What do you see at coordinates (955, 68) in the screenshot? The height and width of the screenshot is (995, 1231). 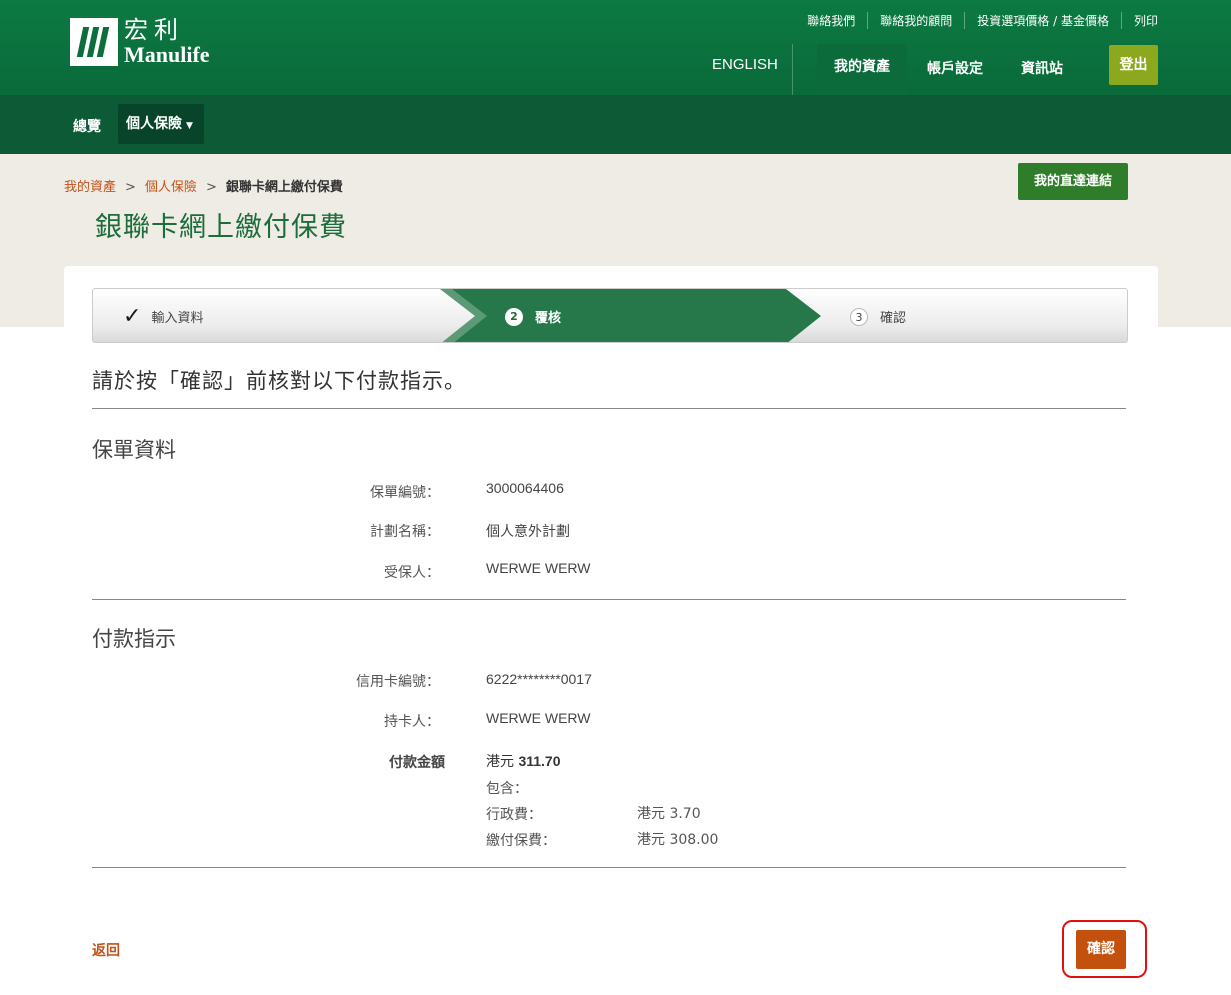 I see `nav-account-settings: 帳戶設定` at bounding box center [955, 68].